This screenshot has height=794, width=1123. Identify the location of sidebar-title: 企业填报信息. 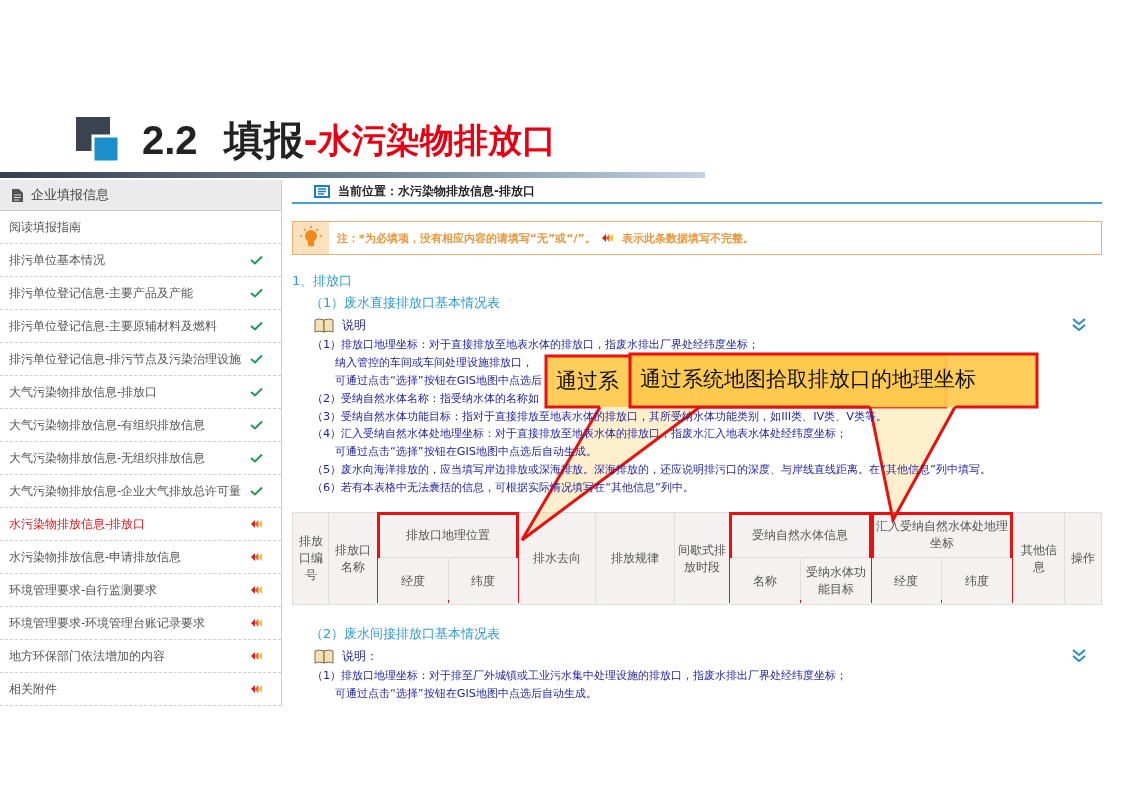
(70, 195).